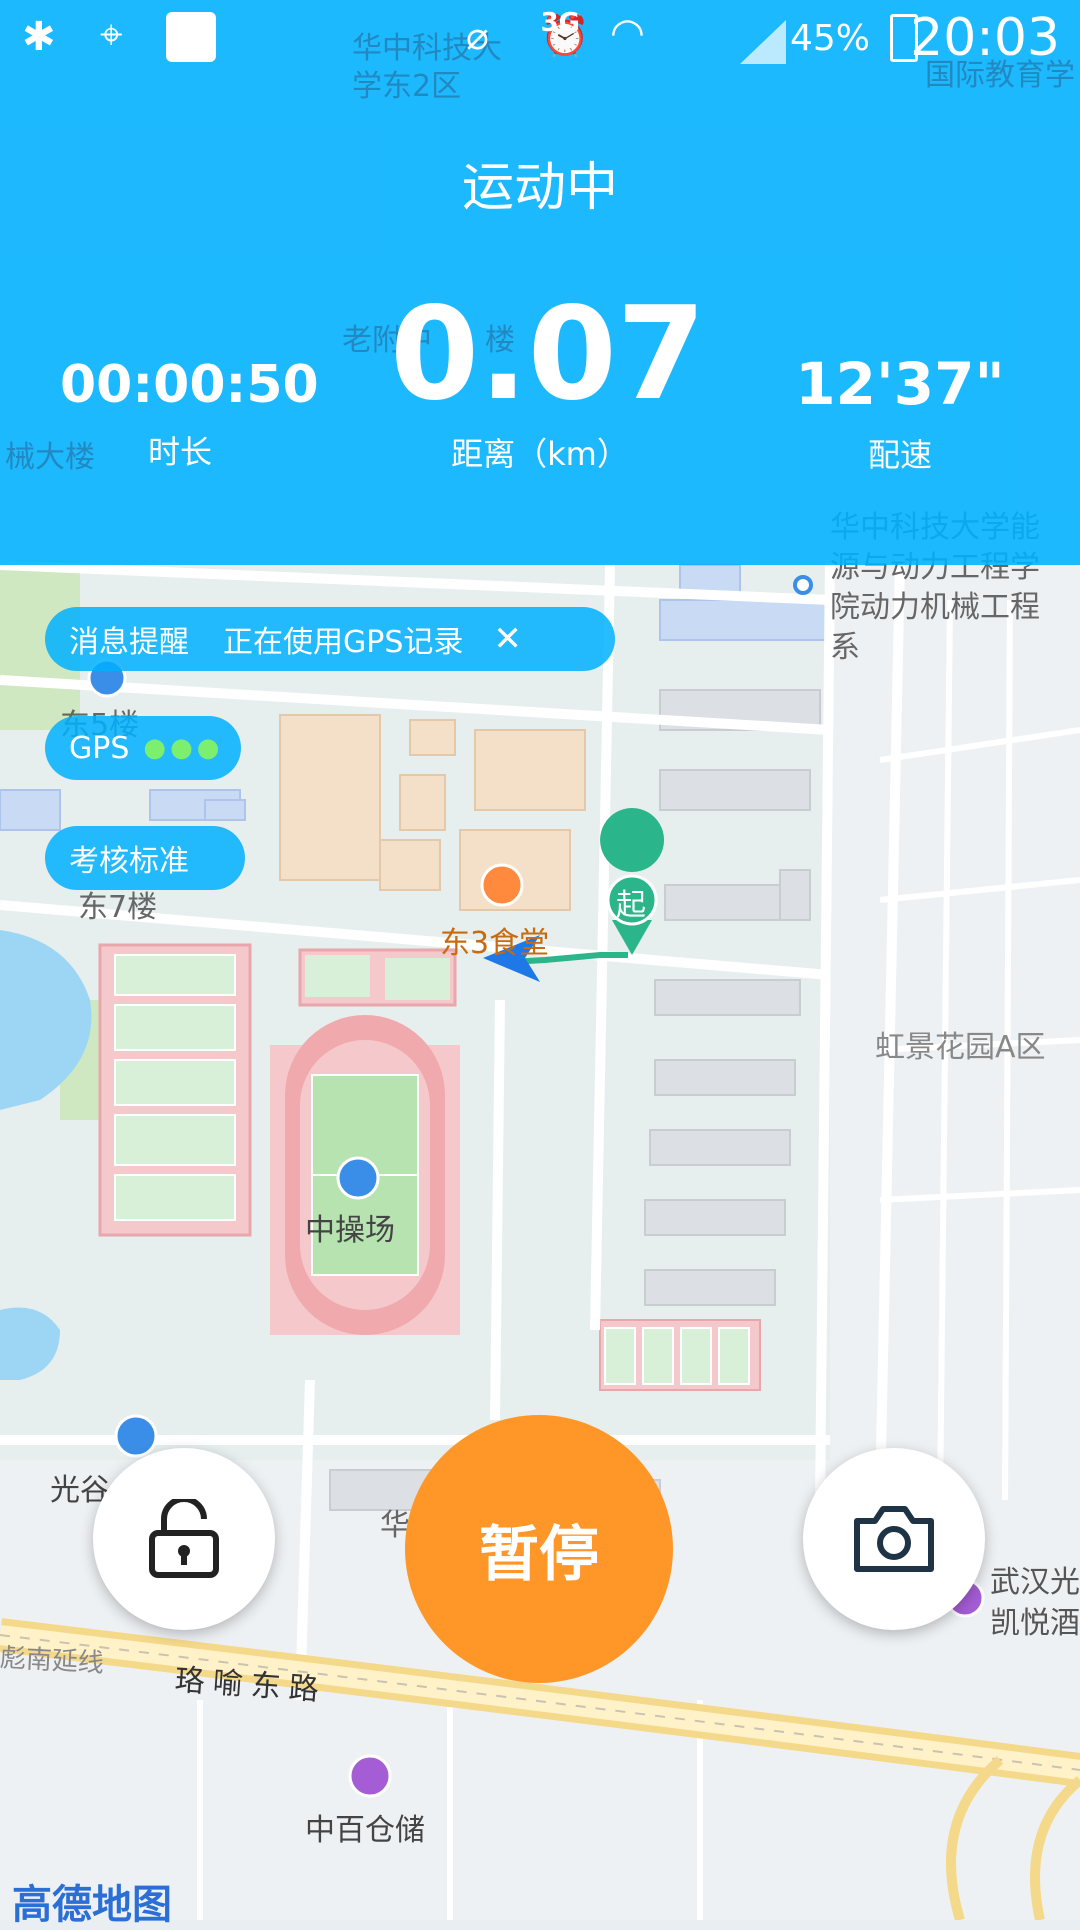 The width and height of the screenshot is (1080, 1930). What do you see at coordinates (129, 861) in the screenshot?
I see `standard-label: 考核标准` at bounding box center [129, 861].